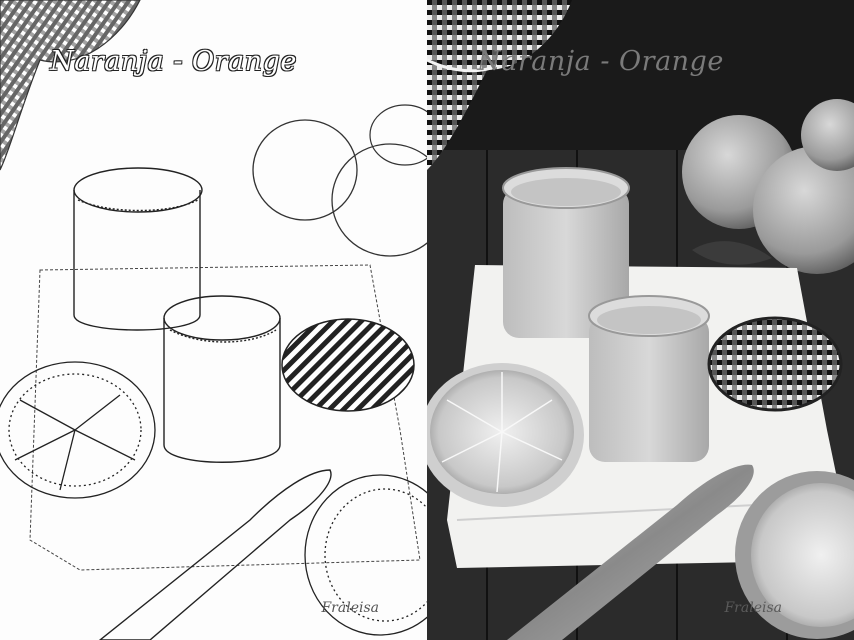  What do you see at coordinates (215, 554) in the screenshot?
I see `sketch-wooden-knife` at bounding box center [215, 554].